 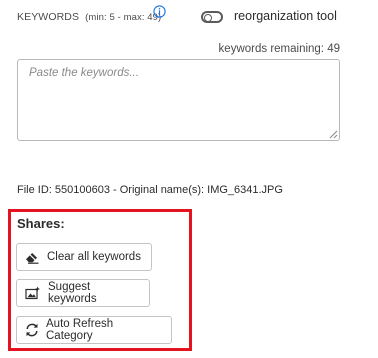 What do you see at coordinates (279, 49) in the screenshot?
I see `keywords-remaining: keywords remaining: 49` at bounding box center [279, 49].